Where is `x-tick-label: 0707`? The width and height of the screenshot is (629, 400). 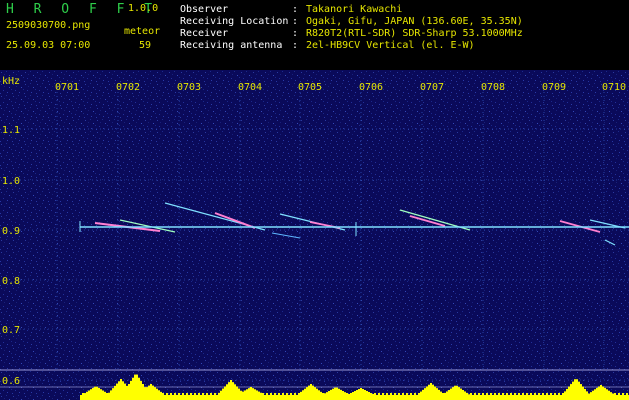
x-tick-label: 0707 is located at coordinates (432, 87).